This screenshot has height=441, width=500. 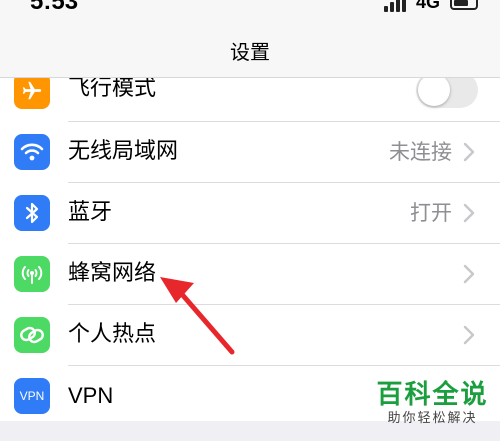 I want to click on cellular-icon, so click(x=32, y=274).